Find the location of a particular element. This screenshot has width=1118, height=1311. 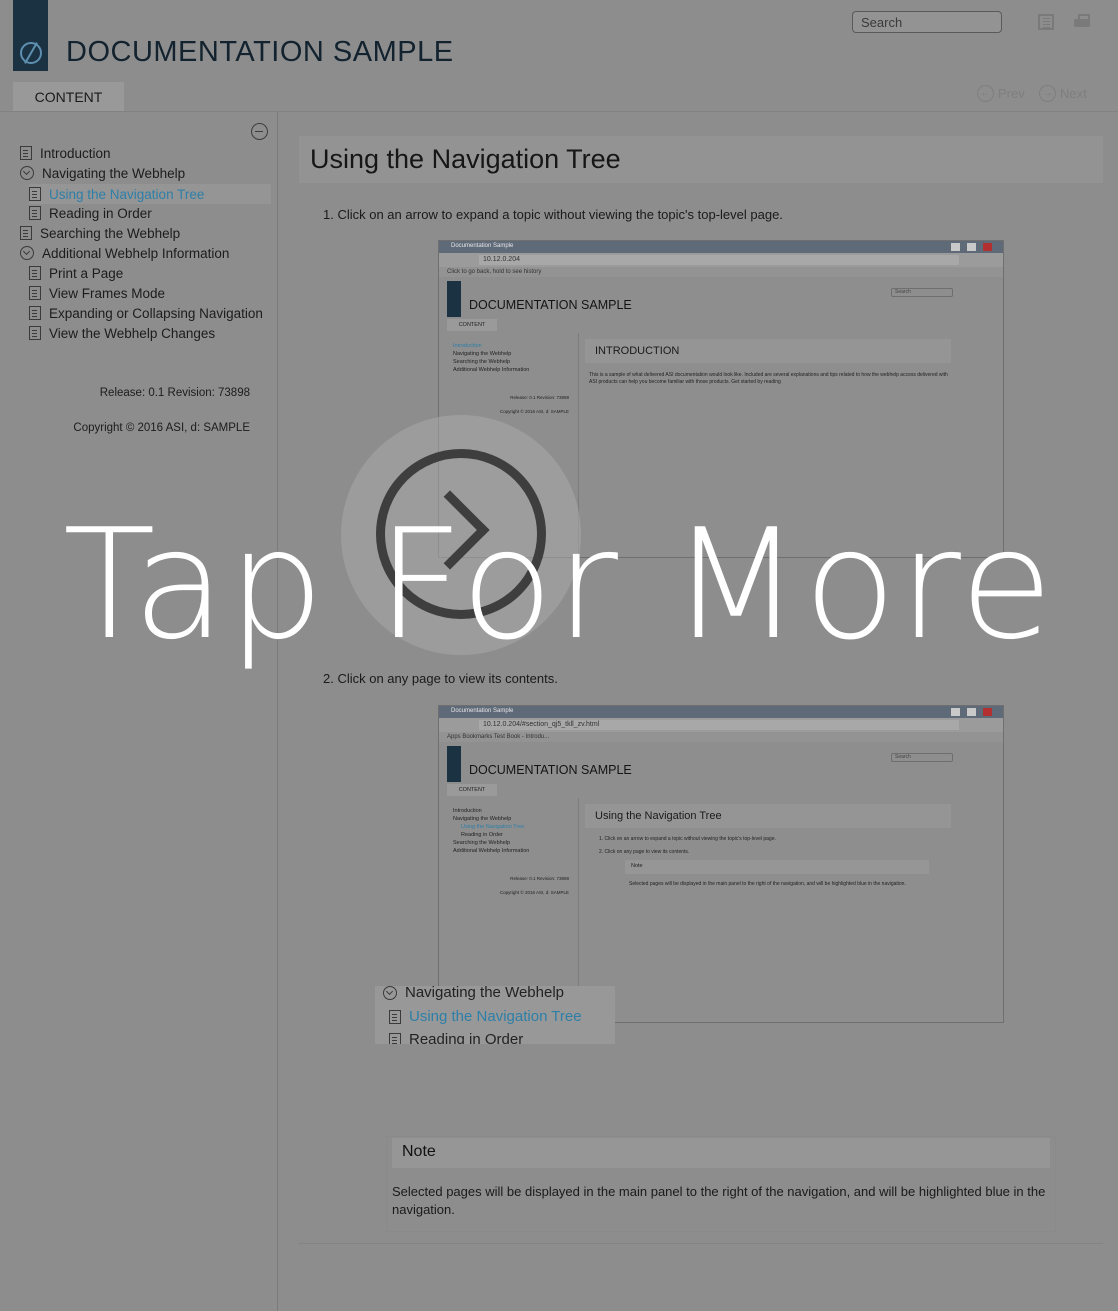

content-divider is located at coordinates (700, 1243).